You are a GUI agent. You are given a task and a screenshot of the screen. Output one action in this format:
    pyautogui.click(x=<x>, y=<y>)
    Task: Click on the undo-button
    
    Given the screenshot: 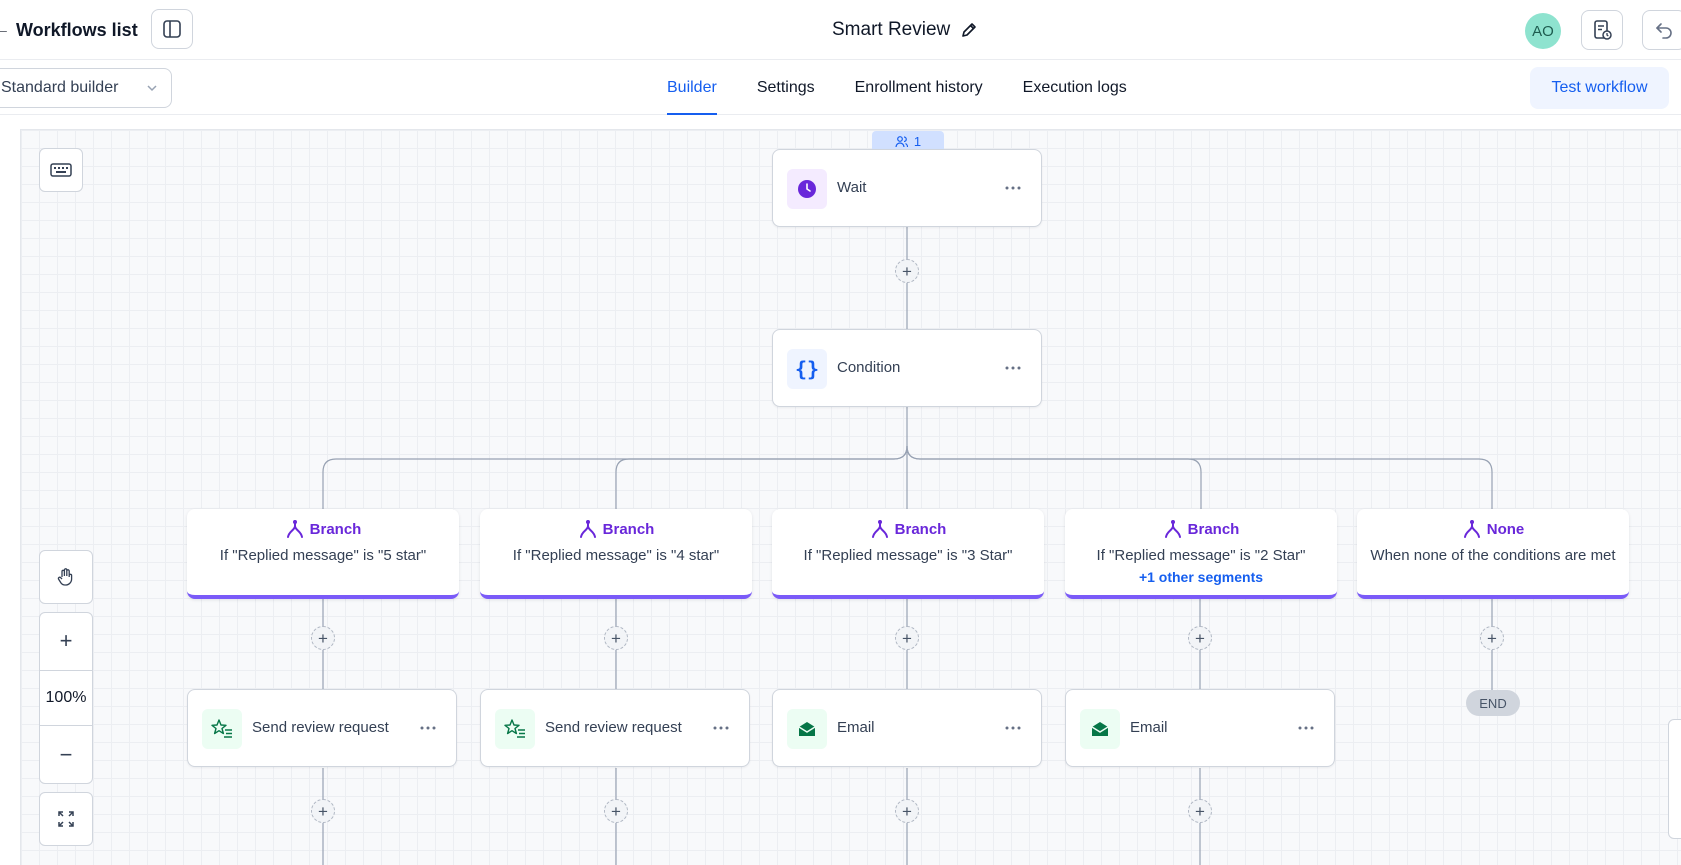 What is the action you would take?
    pyautogui.click(x=1661, y=30)
    